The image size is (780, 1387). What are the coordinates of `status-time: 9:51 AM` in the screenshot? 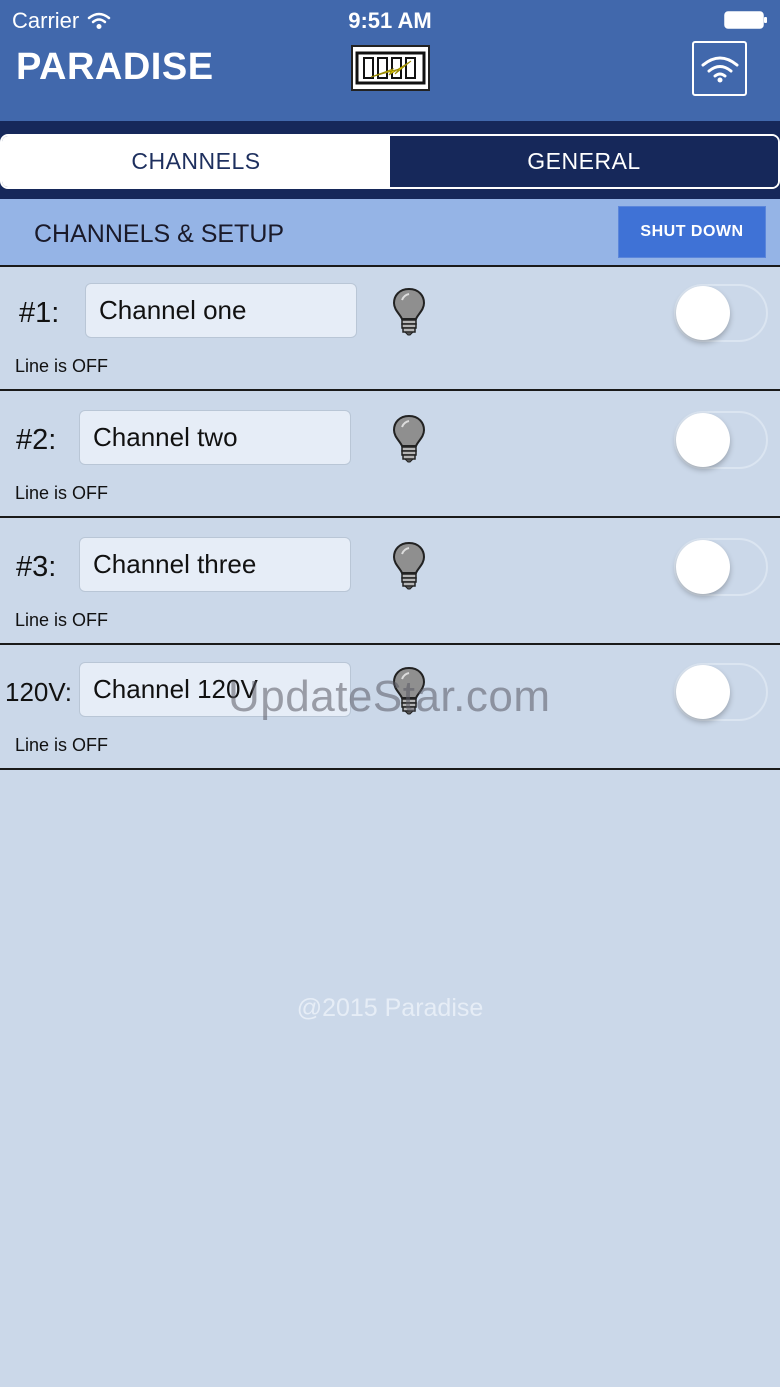 It's located at (390, 20).